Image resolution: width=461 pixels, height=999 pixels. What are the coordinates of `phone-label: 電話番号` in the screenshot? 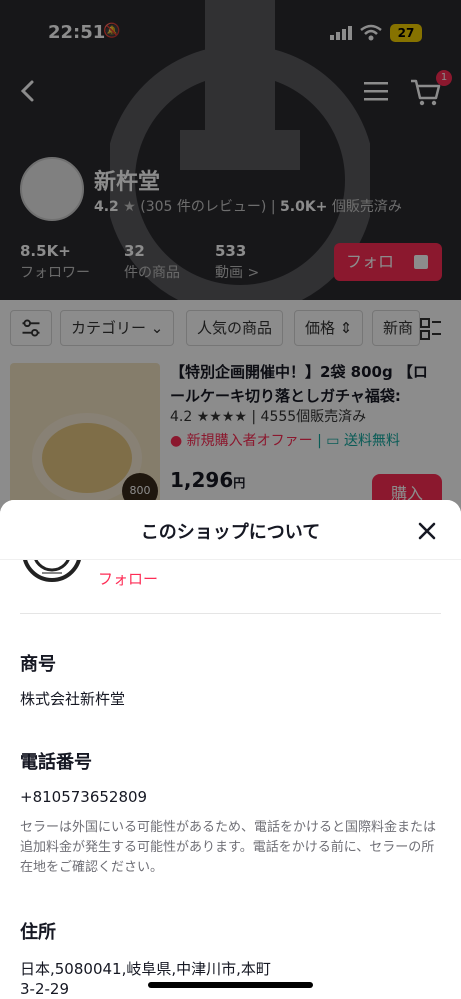 It's located at (56, 762).